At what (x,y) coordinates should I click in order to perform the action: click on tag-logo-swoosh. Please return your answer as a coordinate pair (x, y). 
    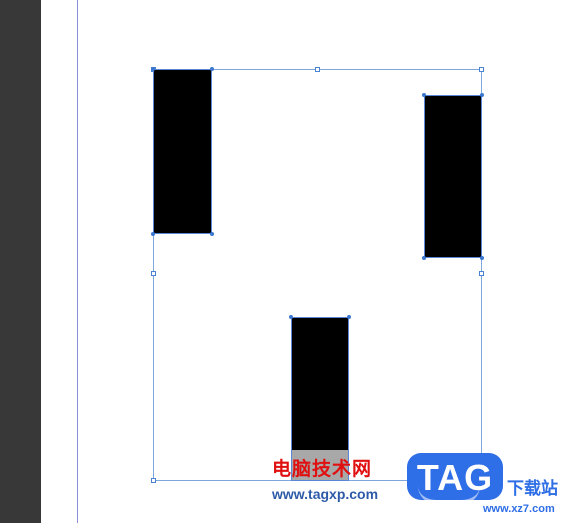
    Looking at the image, I should click on (449, 495).